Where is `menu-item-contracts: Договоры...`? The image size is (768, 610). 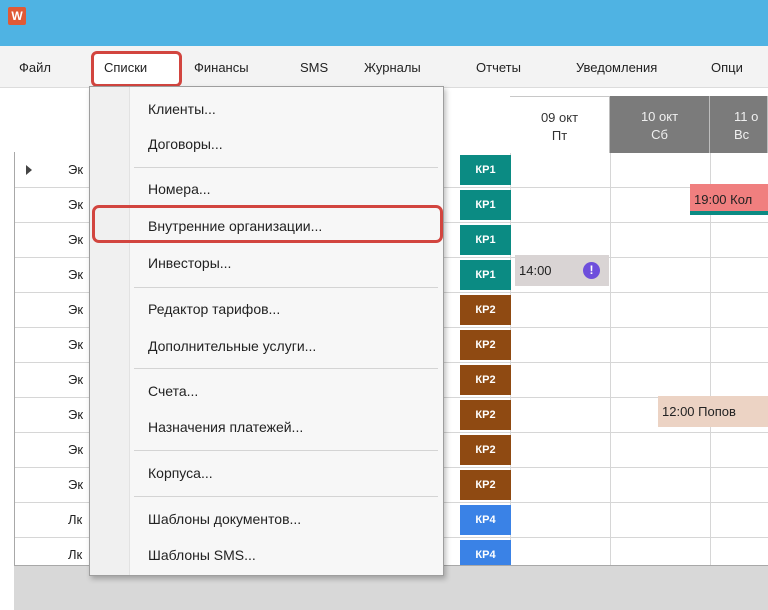 menu-item-contracts: Договоры... is located at coordinates (185, 144).